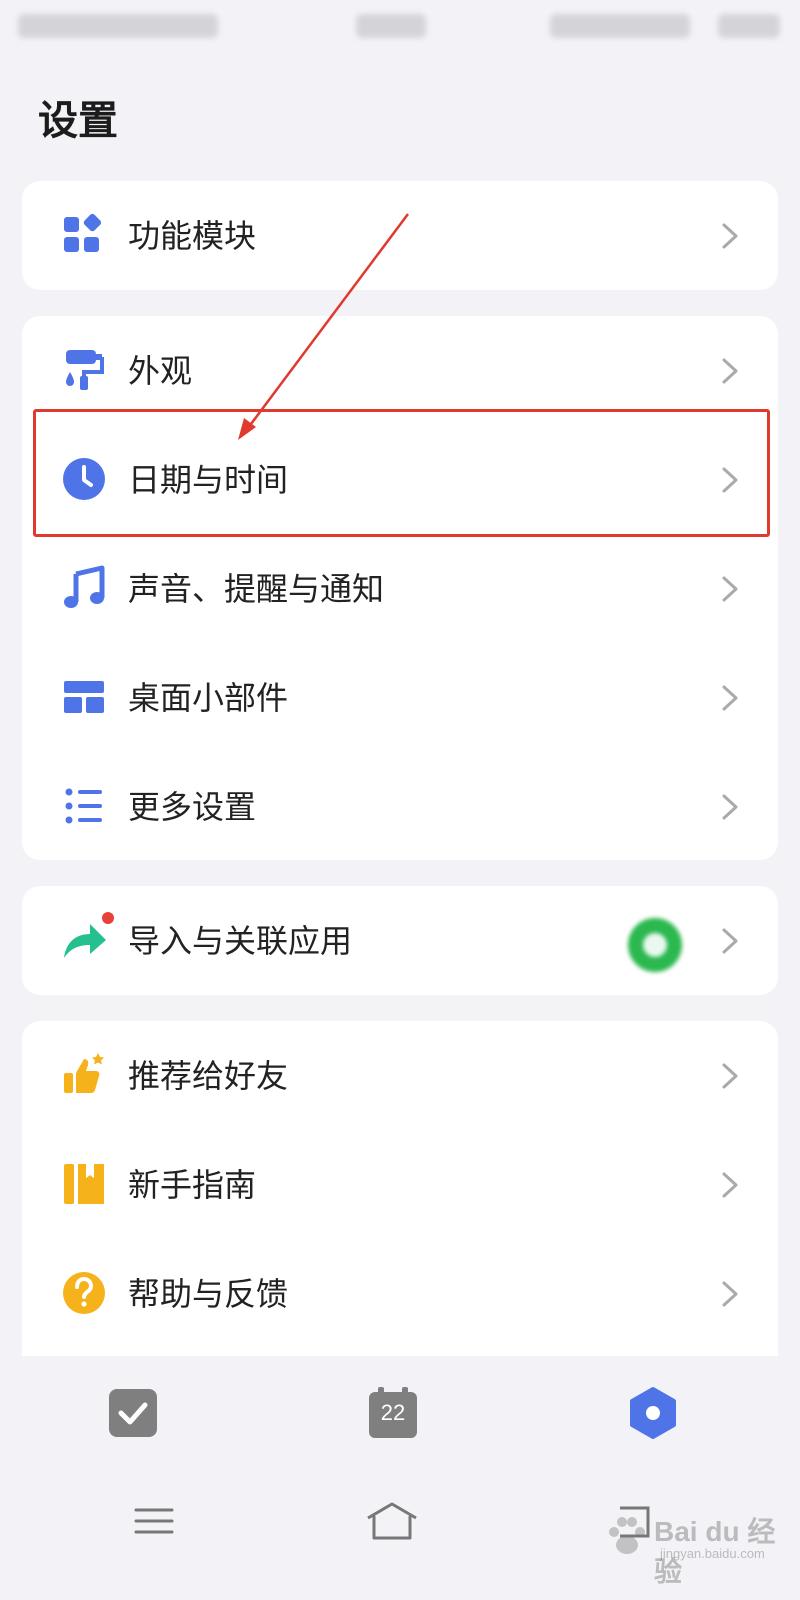 The height and width of the screenshot is (1600, 800). I want to click on tab-tasks, so click(133, 1413).